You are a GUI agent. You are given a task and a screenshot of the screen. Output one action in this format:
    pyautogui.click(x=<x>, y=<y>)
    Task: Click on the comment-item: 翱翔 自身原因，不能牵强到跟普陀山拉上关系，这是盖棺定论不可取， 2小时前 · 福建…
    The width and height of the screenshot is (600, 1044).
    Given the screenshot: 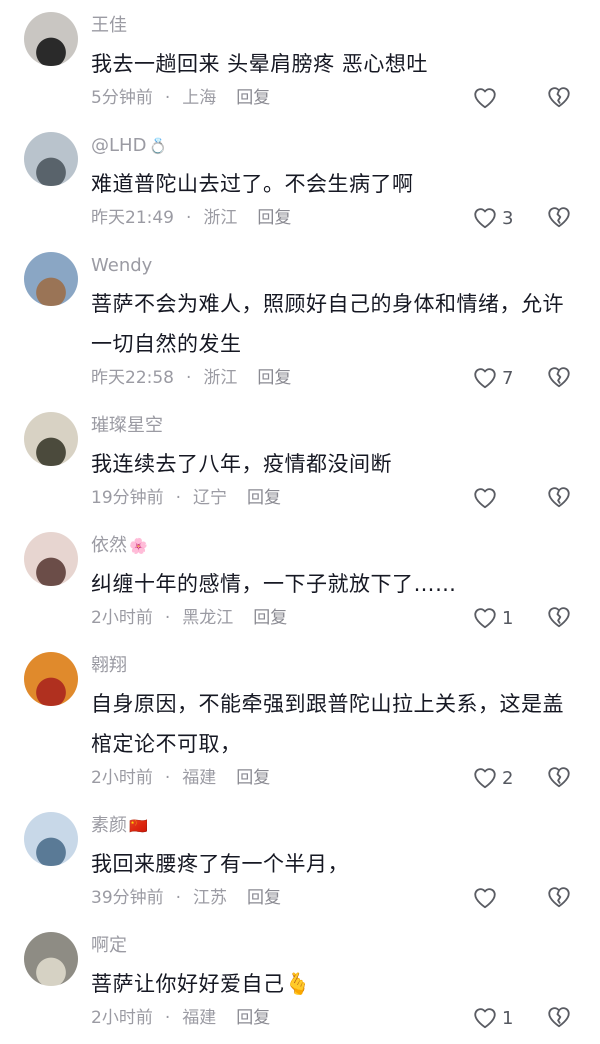 What is the action you would take?
    pyautogui.click(x=300, y=714)
    